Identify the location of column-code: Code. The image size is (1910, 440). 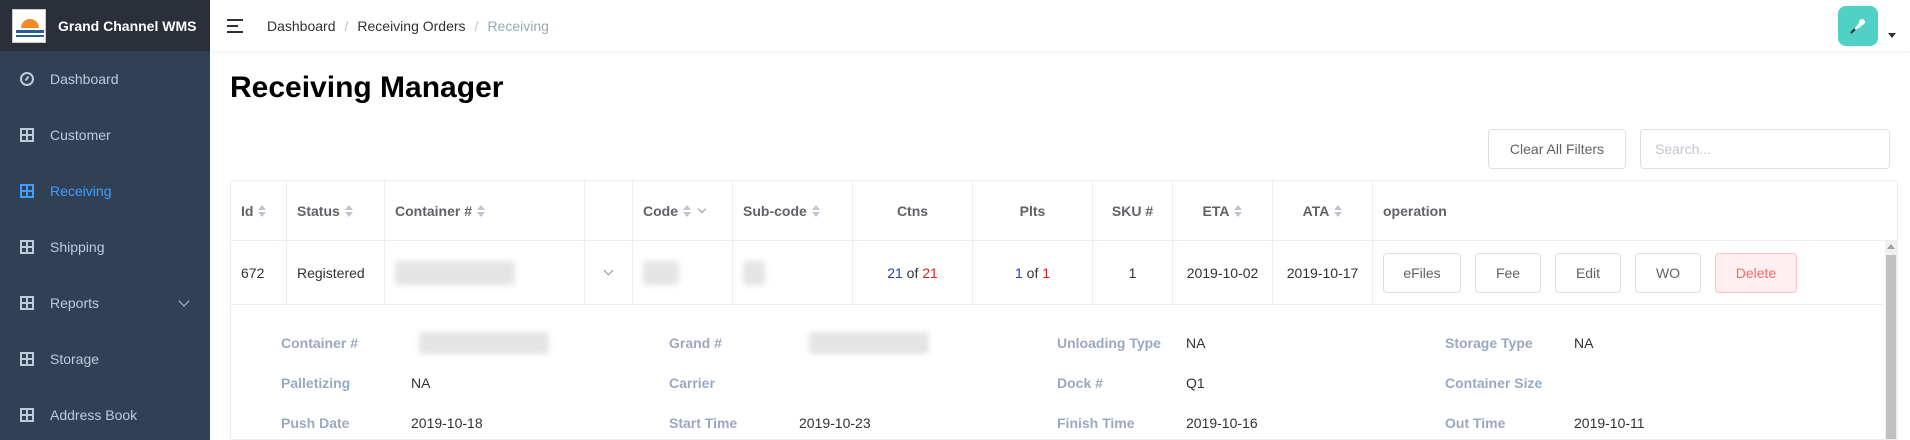
(683, 210).